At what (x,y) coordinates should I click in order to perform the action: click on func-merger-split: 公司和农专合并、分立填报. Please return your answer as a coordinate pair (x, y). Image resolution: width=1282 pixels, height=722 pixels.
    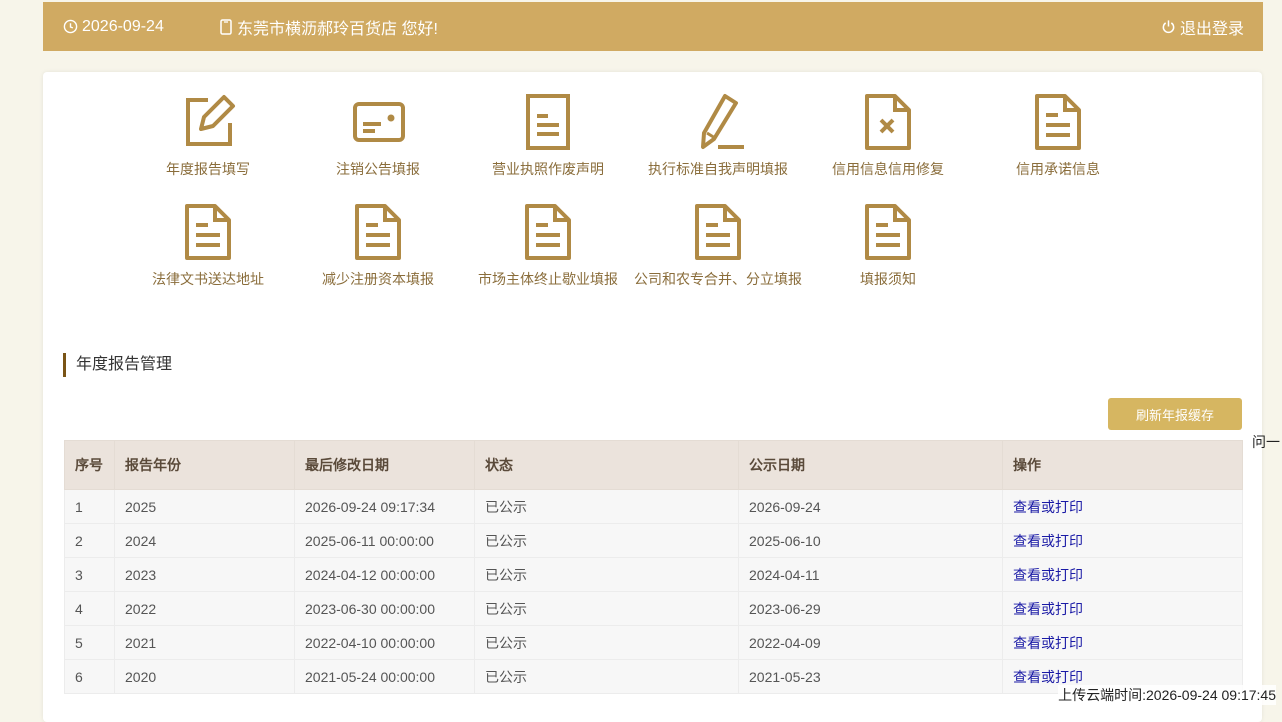
    Looking at the image, I should click on (718, 246).